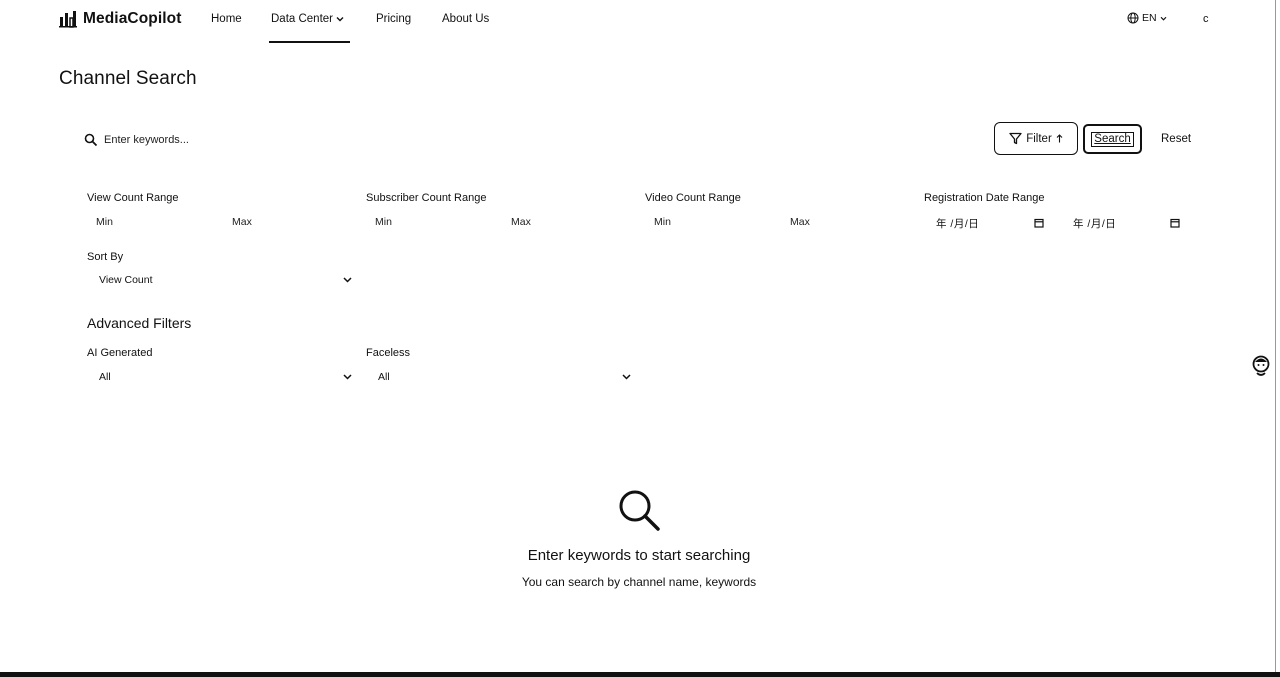 This screenshot has height=677, width=1280. I want to click on ai-generated-label: AI Generated, so click(120, 353).